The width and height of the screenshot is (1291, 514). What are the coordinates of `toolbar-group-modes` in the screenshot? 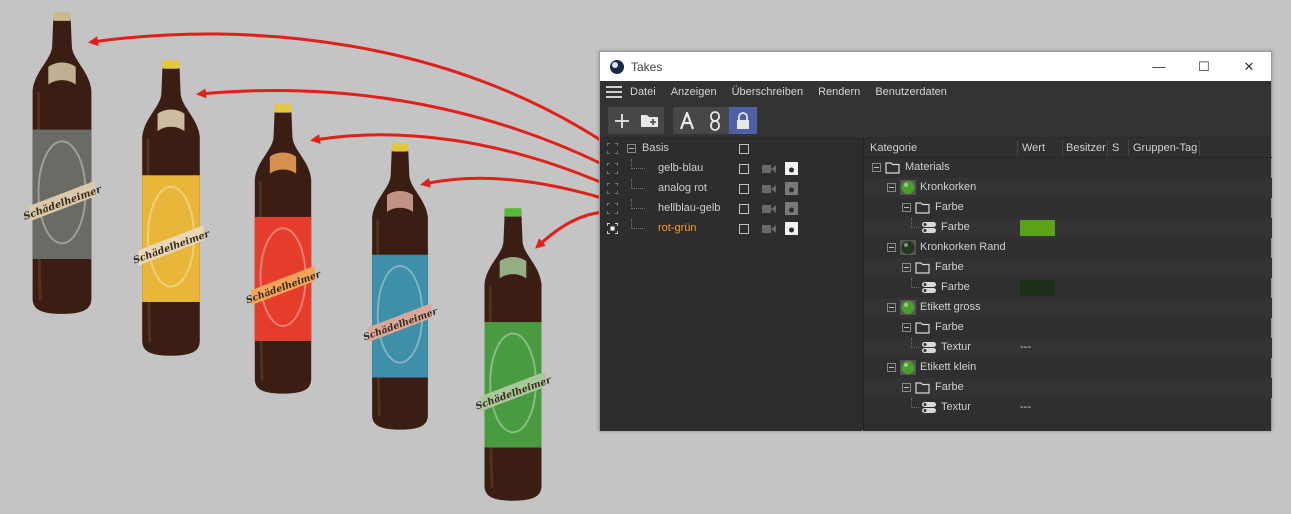 It's located at (715, 120).